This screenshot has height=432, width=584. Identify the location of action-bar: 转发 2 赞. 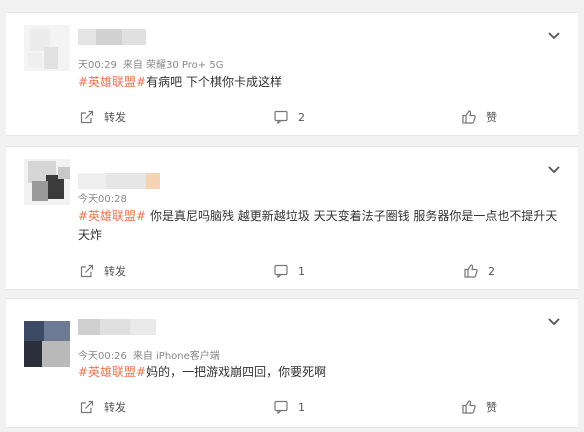
(292, 117).